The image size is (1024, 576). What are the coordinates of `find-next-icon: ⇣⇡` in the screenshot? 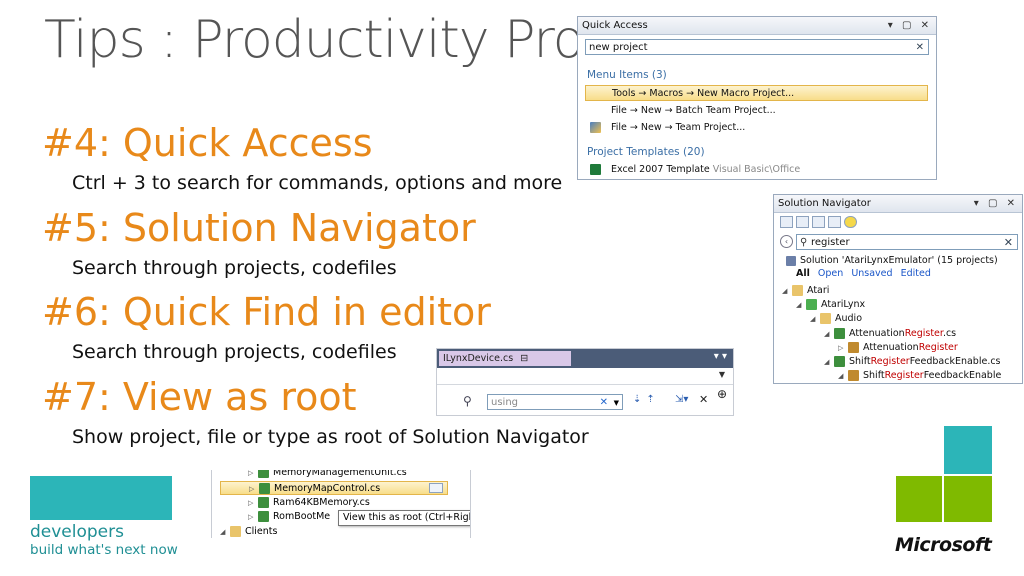 It's located at (646, 399).